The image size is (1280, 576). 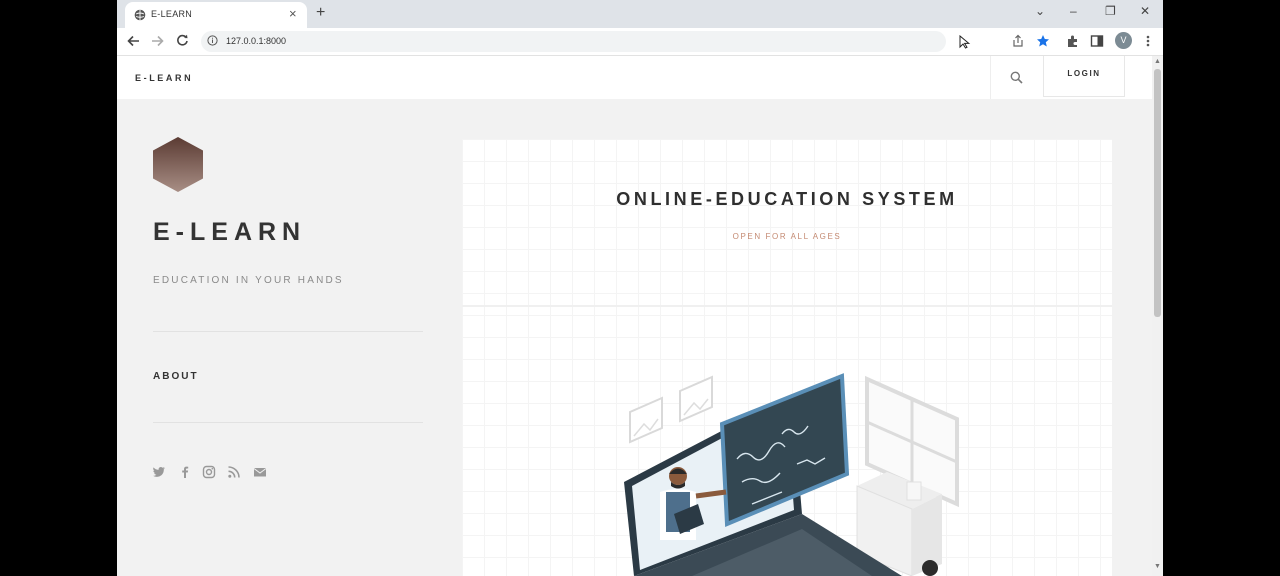 What do you see at coordinates (164, 78) in the screenshot?
I see `site-logo-text: E-LEARN` at bounding box center [164, 78].